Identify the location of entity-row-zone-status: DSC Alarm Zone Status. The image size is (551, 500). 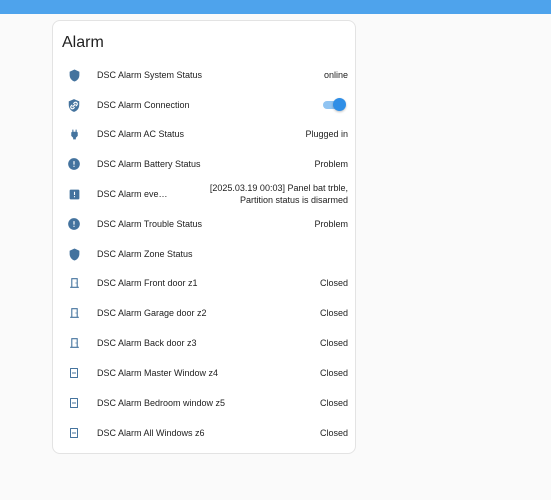
(205, 254).